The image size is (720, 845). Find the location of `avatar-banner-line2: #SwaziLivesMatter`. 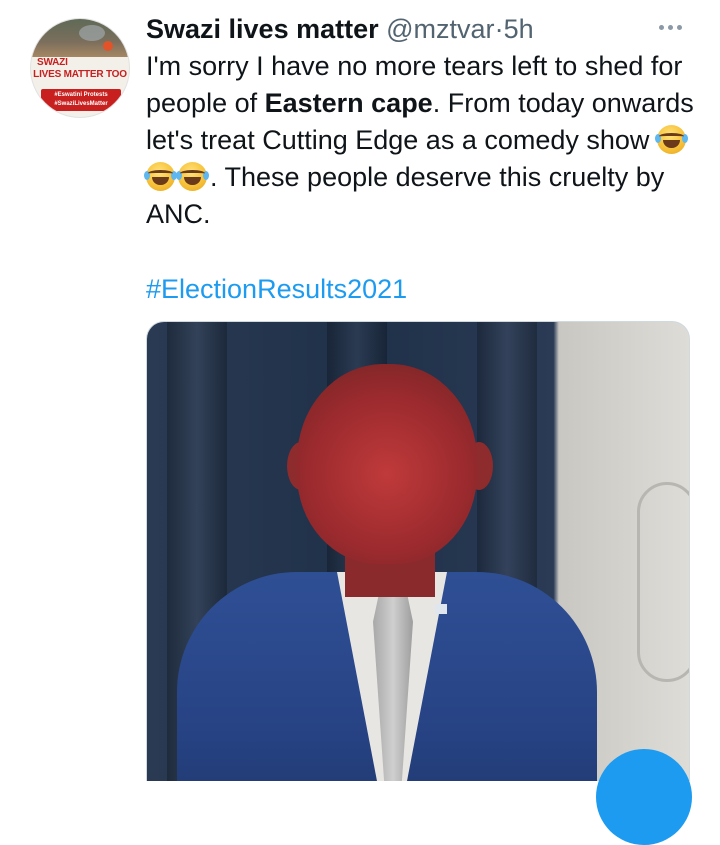

avatar-banner-line2: #SwaziLivesMatter is located at coordinates (81, 104).